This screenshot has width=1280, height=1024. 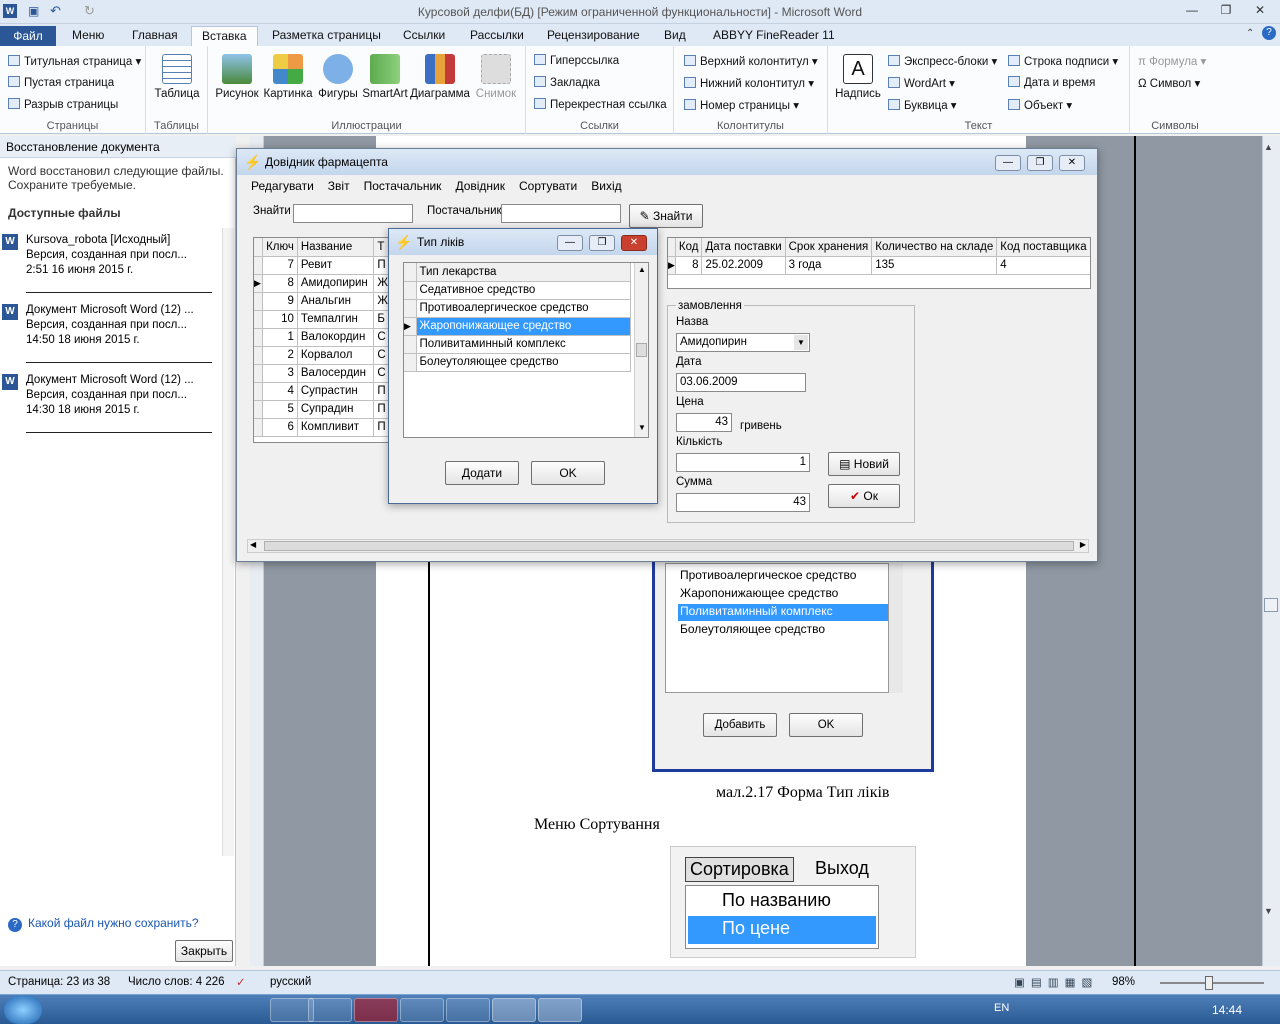 I want to click on table-row: 7 Ревит П, so click(x=323, y=265).